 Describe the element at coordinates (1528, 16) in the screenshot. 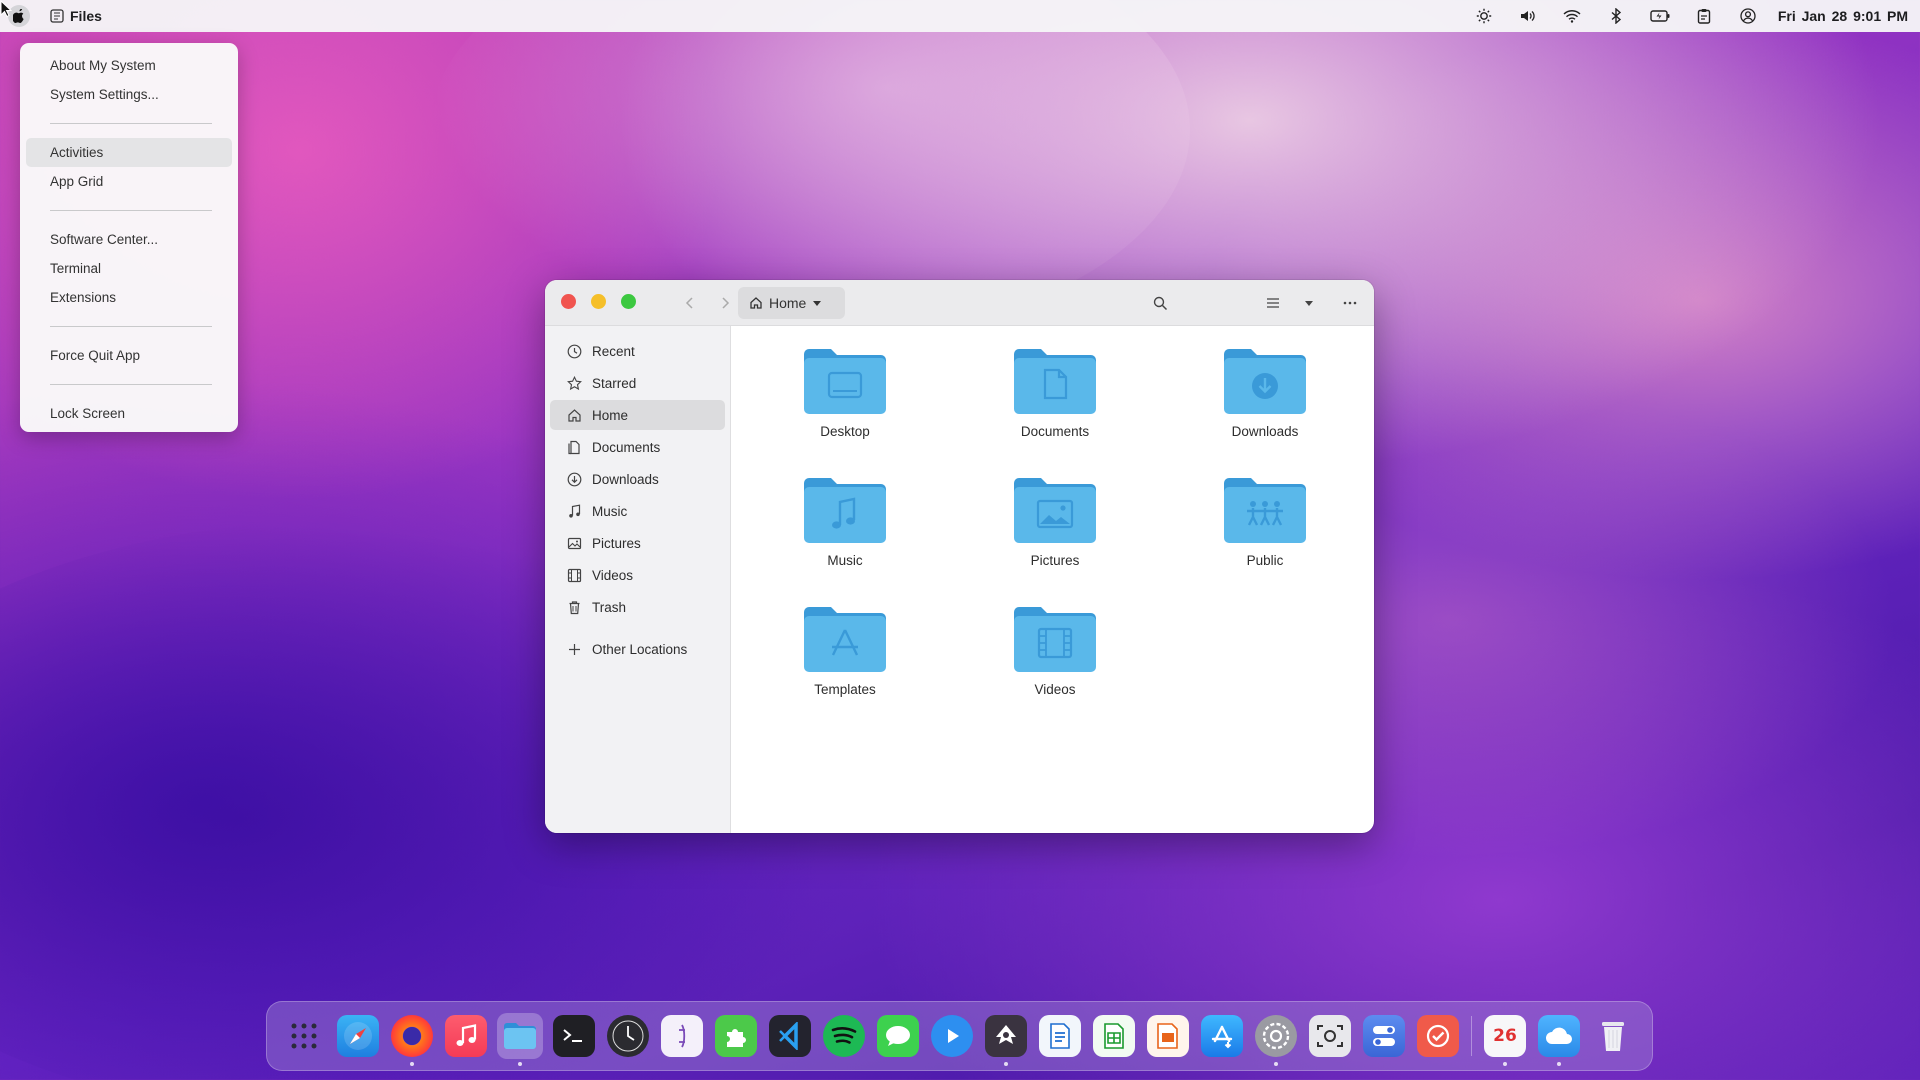

I see `volume-icon` at that location.